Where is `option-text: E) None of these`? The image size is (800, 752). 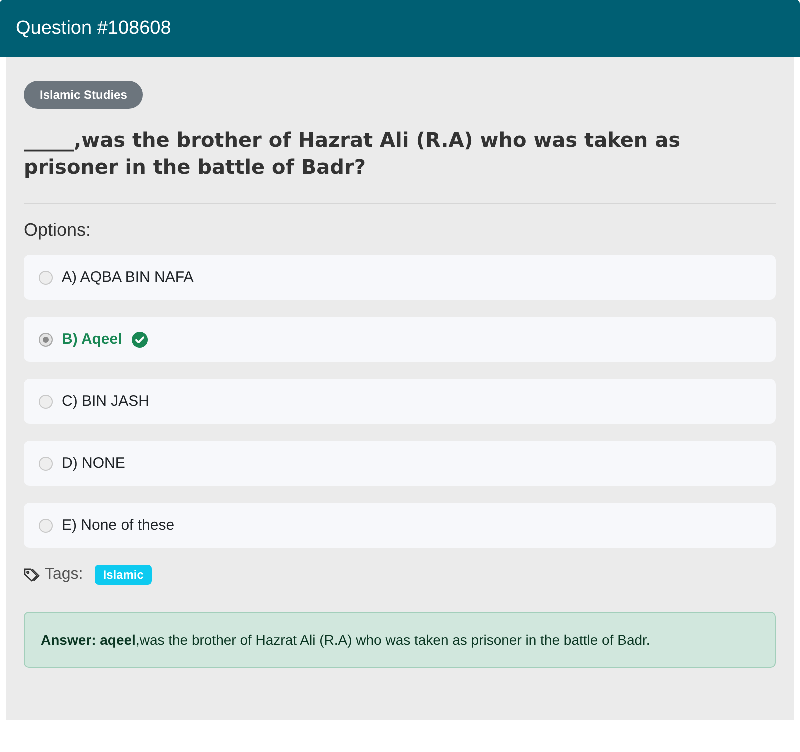 option-text: E) None of these is located at coordinates (118, 525).